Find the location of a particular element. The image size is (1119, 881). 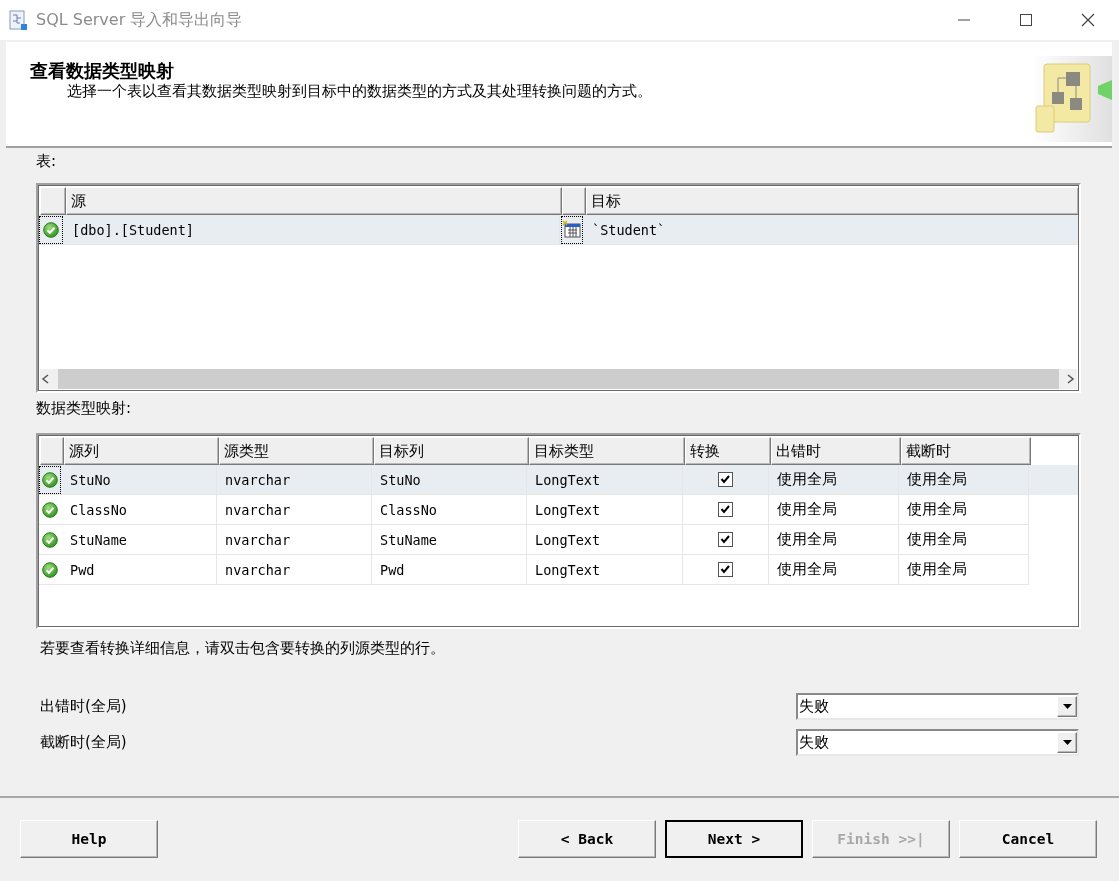

maximize-icon is located at coordinates (1026, 20).